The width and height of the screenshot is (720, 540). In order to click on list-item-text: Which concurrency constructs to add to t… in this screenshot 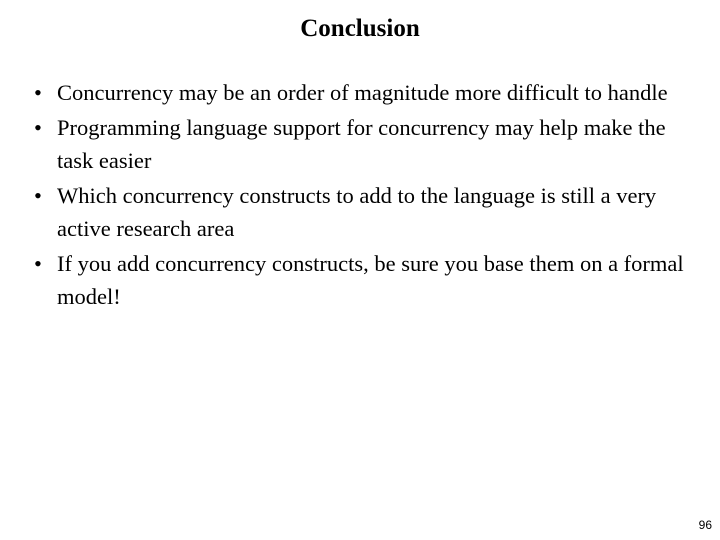, I will do `click(357, 212)`.